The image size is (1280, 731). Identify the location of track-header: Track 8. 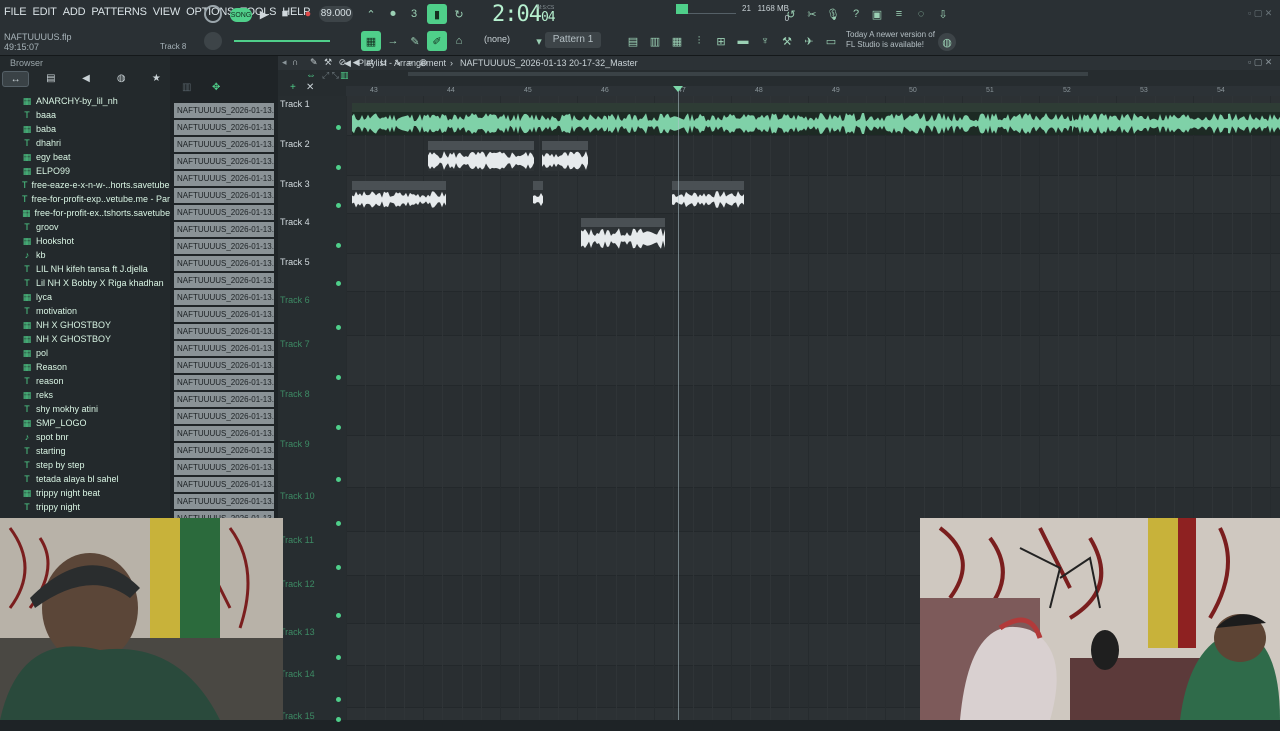
(312, 414).